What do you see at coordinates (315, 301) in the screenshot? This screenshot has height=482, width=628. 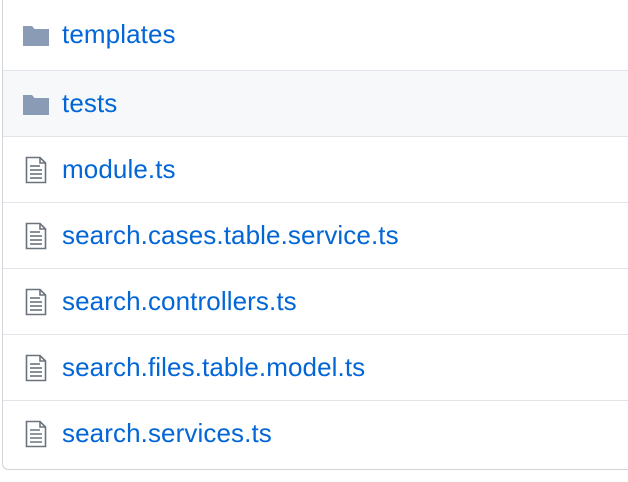 I see `list-item-search-controllers-ts: search.controllers.ts` at bounding box center [315, 301].